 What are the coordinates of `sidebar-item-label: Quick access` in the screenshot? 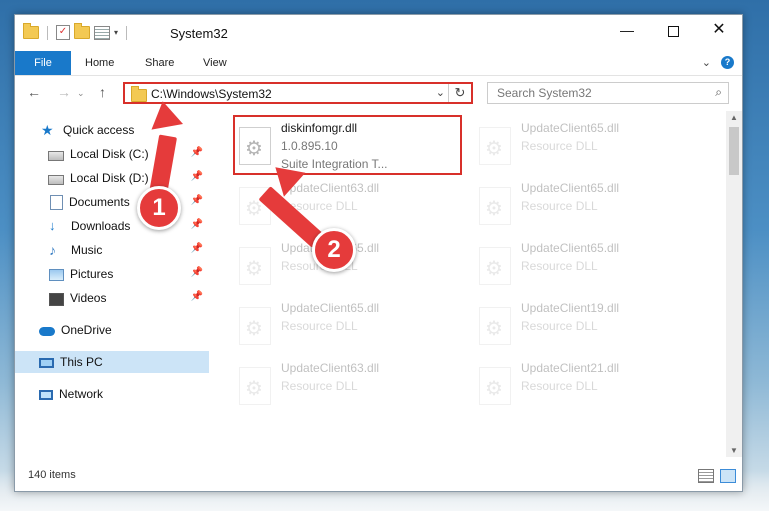 It's located at (99, 130).